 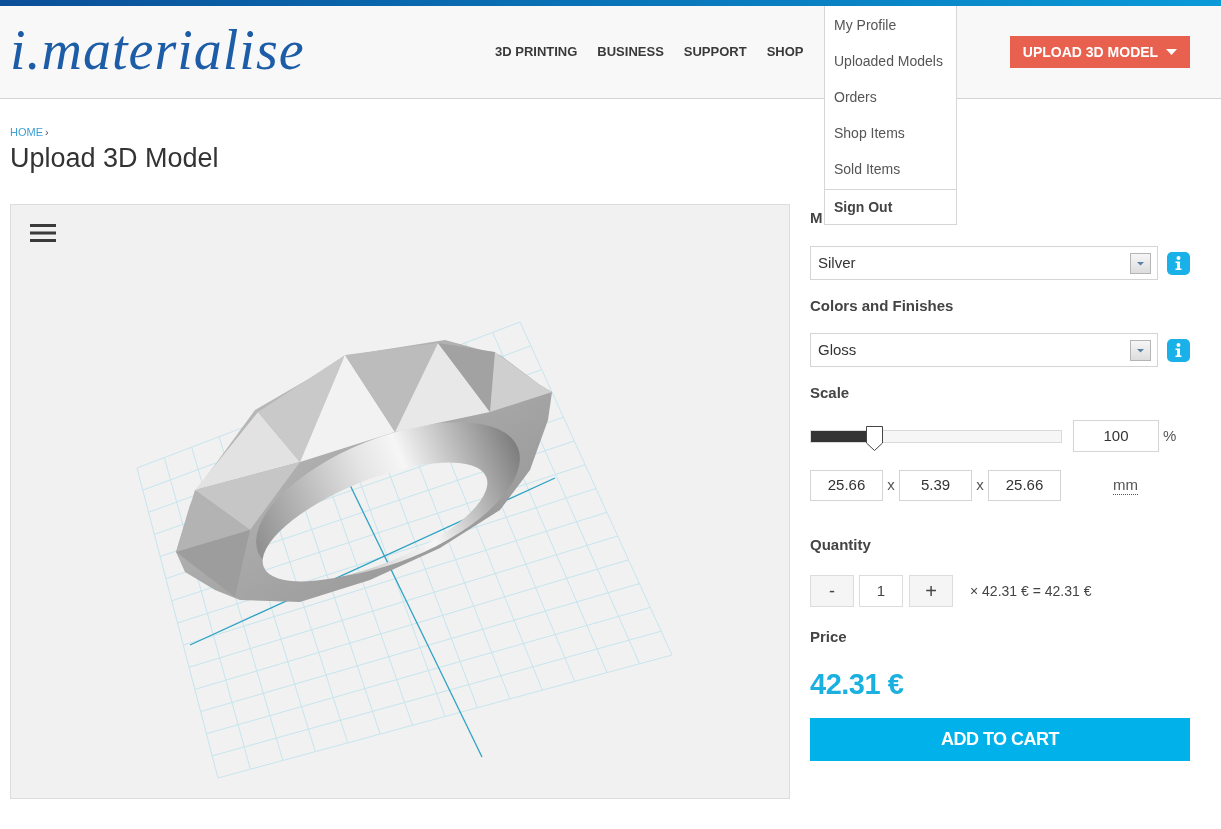 I want to click on sign-out-menu-item: Sign Out, so click(x=890, y=207).